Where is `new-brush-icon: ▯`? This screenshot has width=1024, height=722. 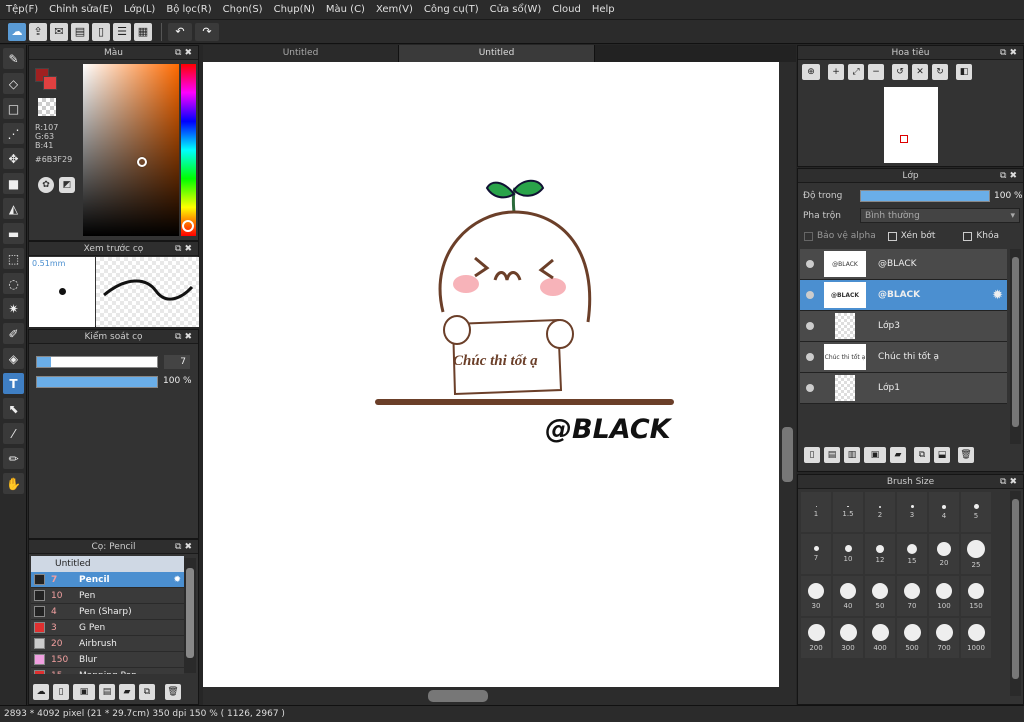 new-brush-icon: ▯ is located at coordinates (61, 692).